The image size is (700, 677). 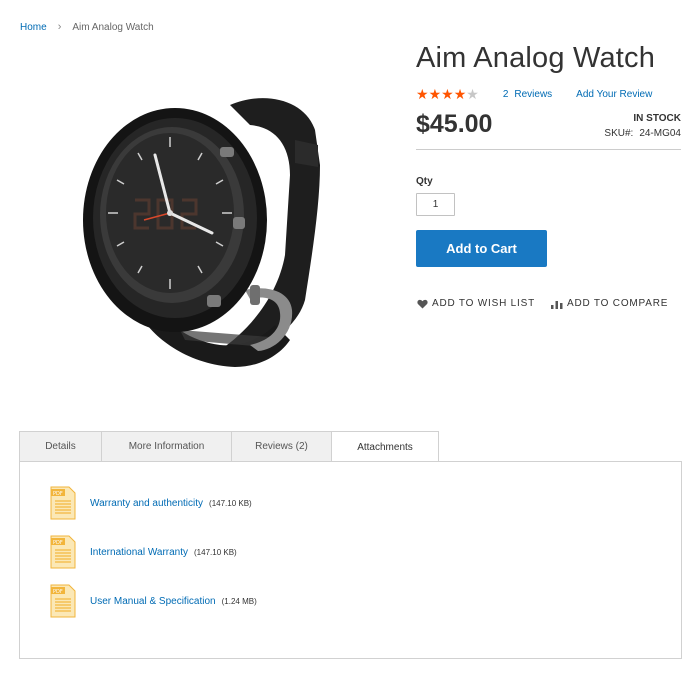 What do you see at coordinates (201, 232) in the screenshot?
I see `watch-image` at bounding box center [201, 232].